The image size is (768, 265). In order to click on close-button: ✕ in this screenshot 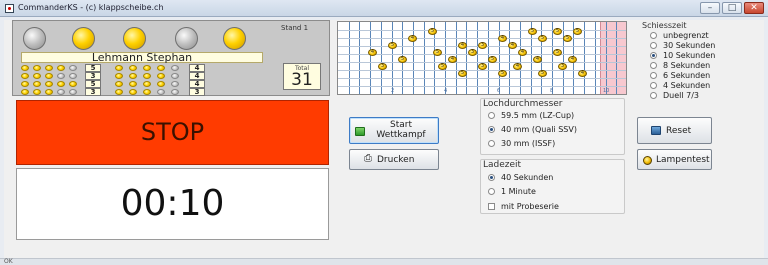, I will do `click(754, 8)`.